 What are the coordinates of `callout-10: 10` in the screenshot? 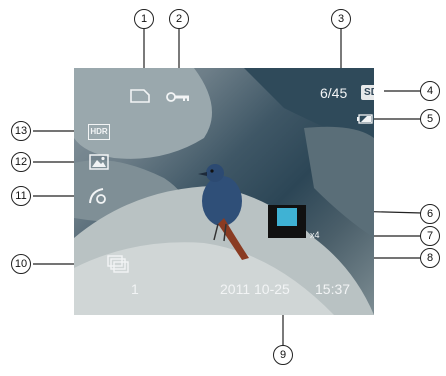 It's located at (21, 264).